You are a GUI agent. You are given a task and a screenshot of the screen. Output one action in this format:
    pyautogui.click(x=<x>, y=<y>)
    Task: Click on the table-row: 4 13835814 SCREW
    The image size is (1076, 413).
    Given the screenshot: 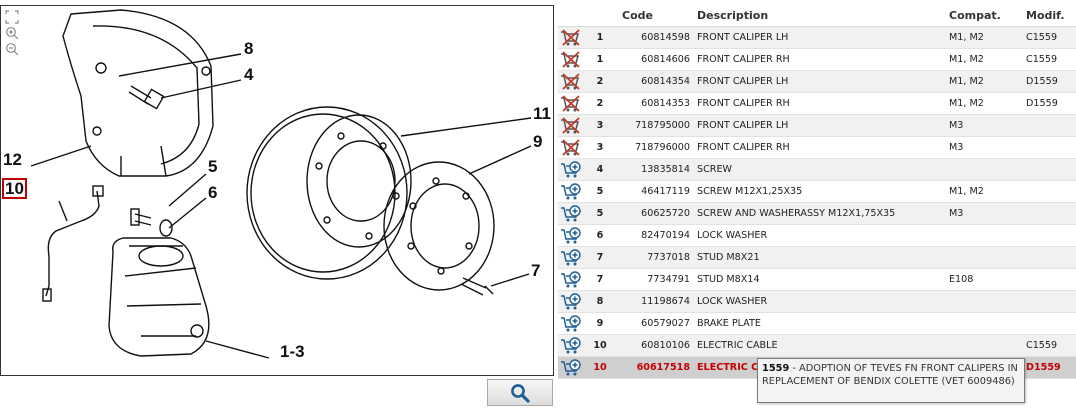 What is the action you would take?
    pyautogui.click(x=817, y=170)
    